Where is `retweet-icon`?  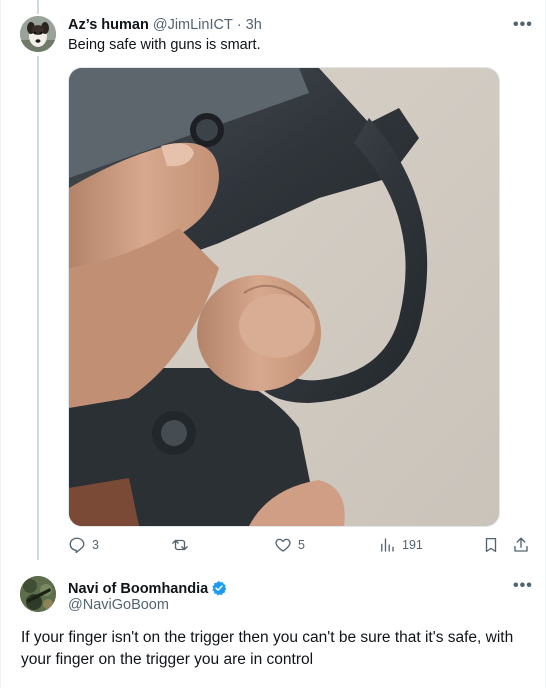
retweet-icon is located at coordinates (180, 545).